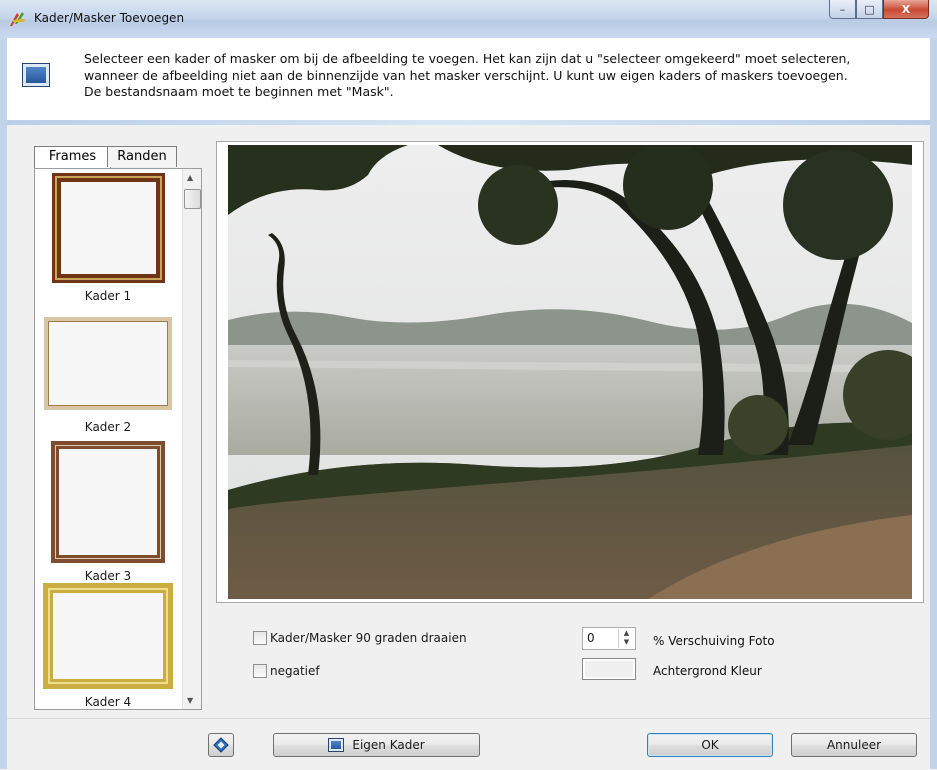  What do you see at coordinates (108, 296) in the screenshot?
I see `frame-label: Kader 1` at bounding box center [108, 296].